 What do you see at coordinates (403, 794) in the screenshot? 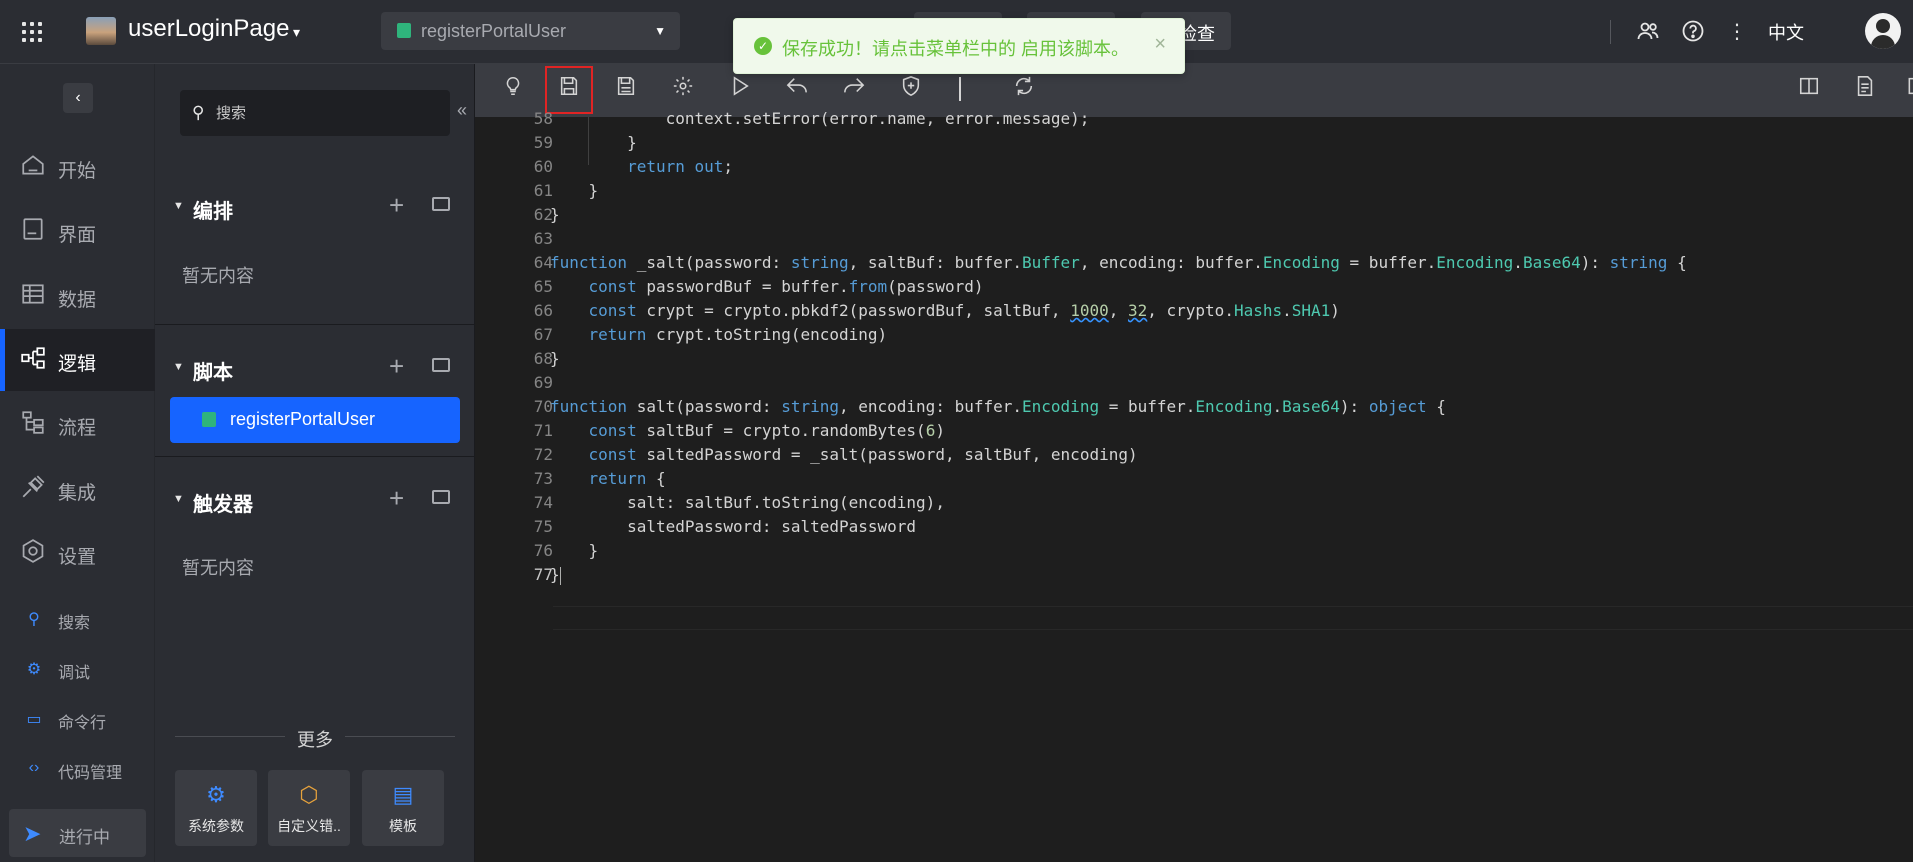
I see `template-icon: ▤` at bounding box center [403, 794].